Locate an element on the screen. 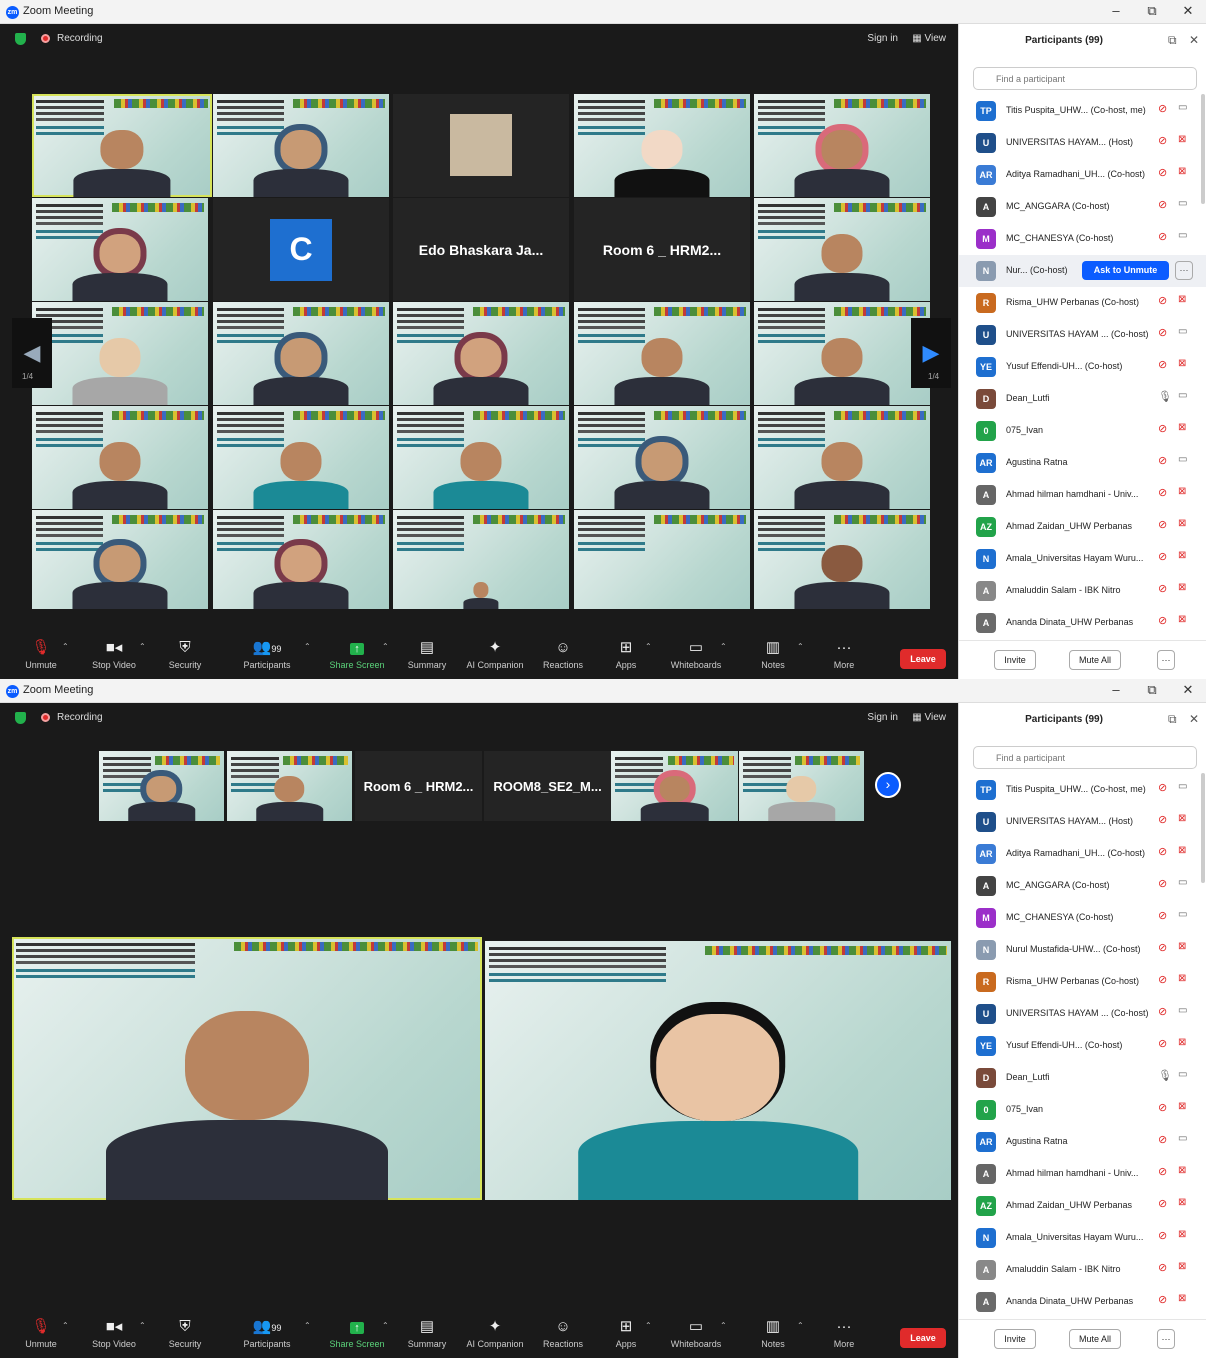  more-options-button: ··· is located at coordinates (1166, 660).